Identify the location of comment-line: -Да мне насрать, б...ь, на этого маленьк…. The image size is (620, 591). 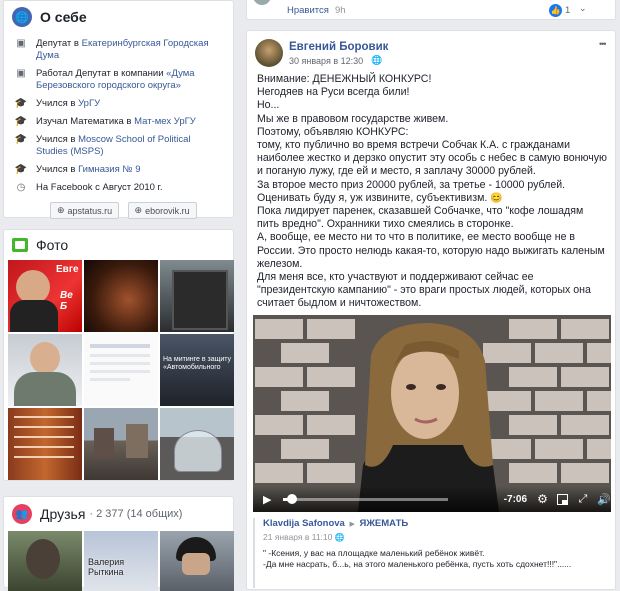
(417, 564).